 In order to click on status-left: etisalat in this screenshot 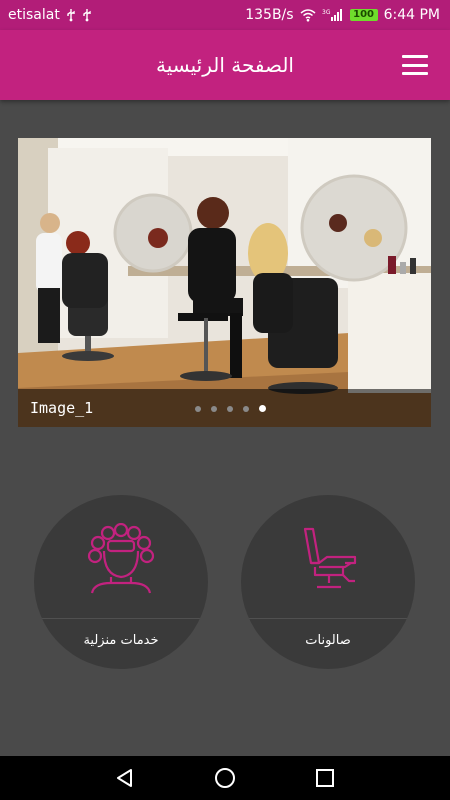, I will do `click(50, 15)`.